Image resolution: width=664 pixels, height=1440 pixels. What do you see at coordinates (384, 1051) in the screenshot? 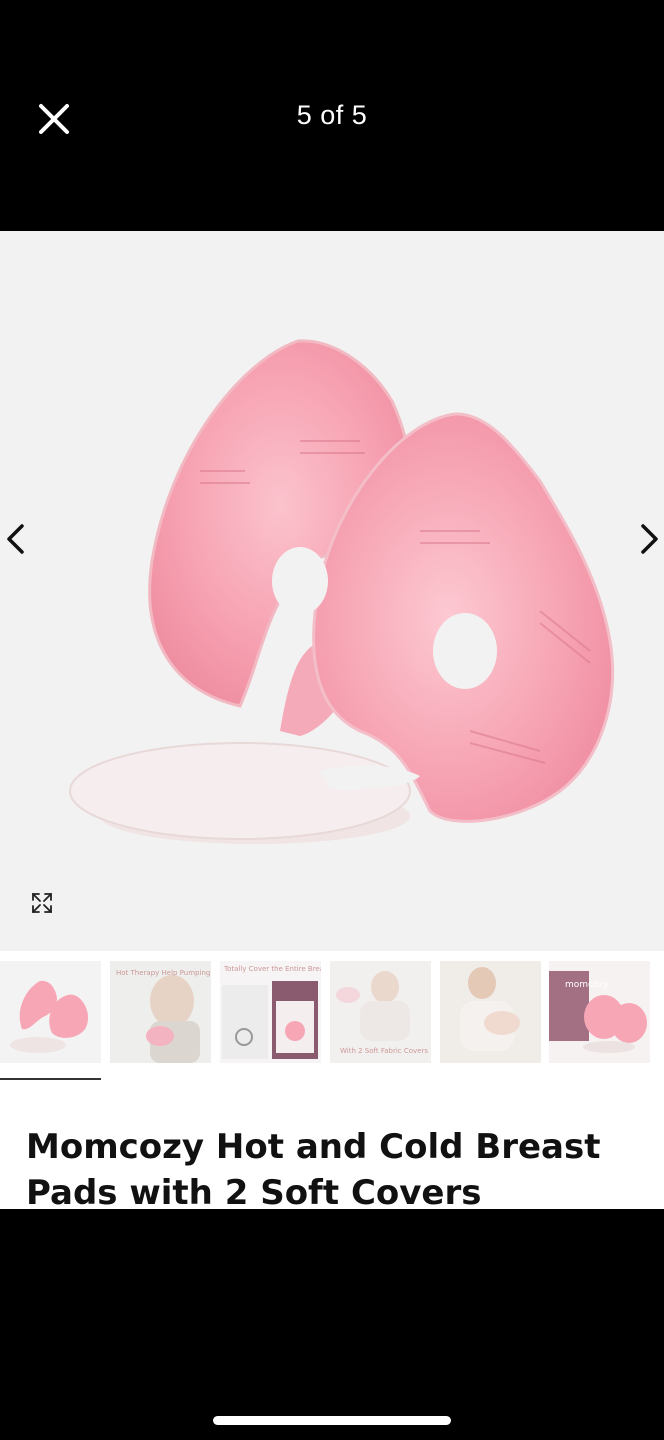
I see `svg-text: With 2 Soft Fabric Covers` at bounding box center [384, 1051].